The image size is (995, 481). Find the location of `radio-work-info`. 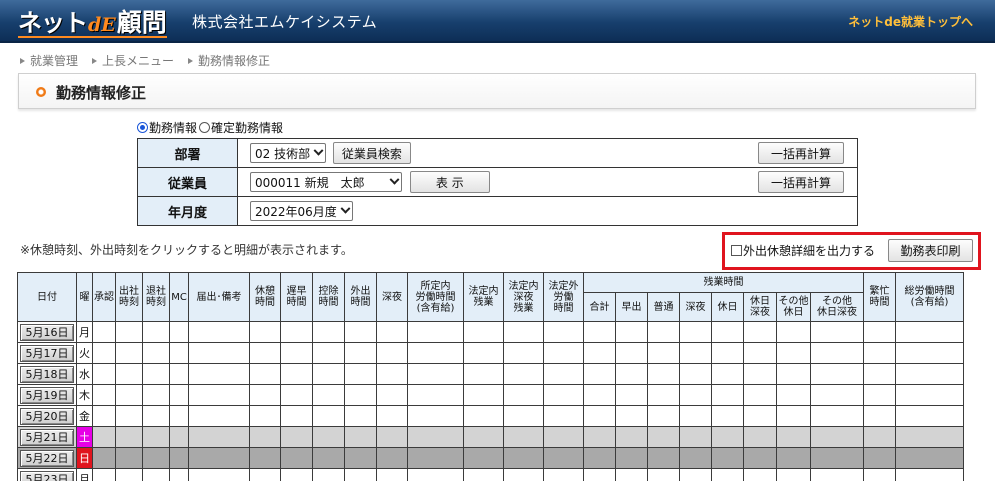

radio-work-info is located at coordinates (142, 127).